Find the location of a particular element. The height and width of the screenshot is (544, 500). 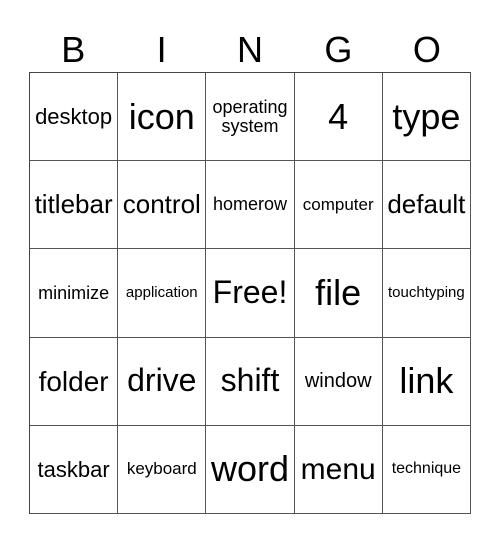

bingo-cell: default is located at coordinates (426, 205).